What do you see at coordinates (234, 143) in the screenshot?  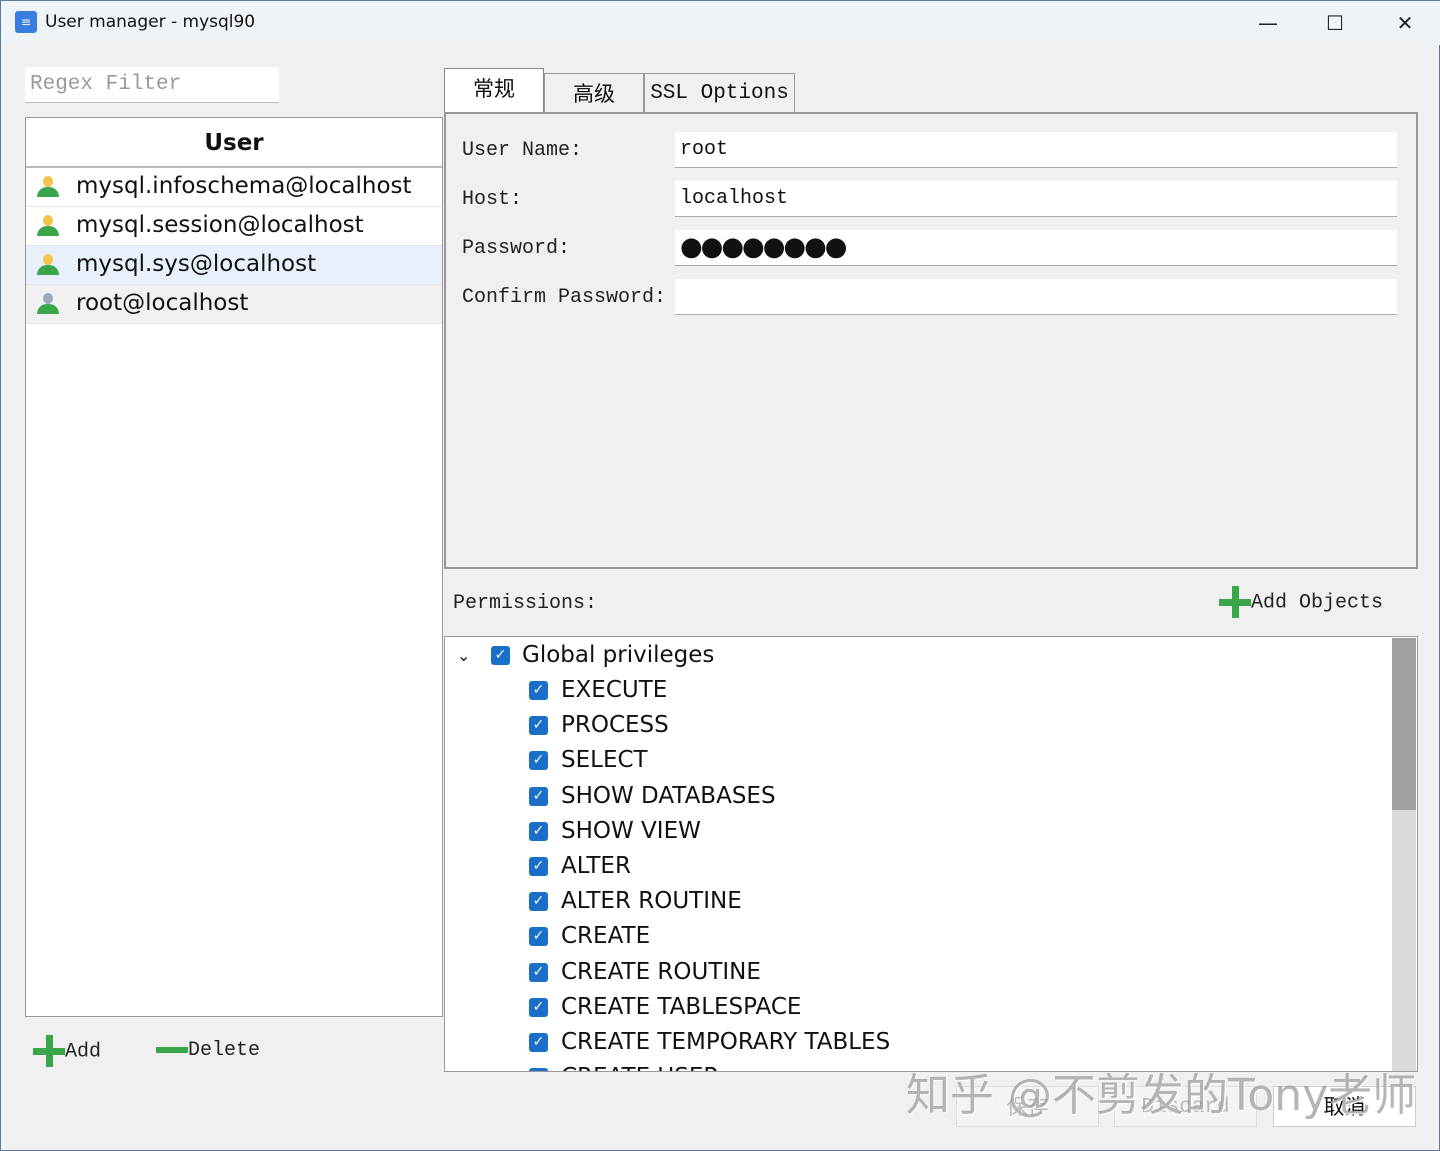 I see `user-column-header: User` at bounding box center [234, 143].